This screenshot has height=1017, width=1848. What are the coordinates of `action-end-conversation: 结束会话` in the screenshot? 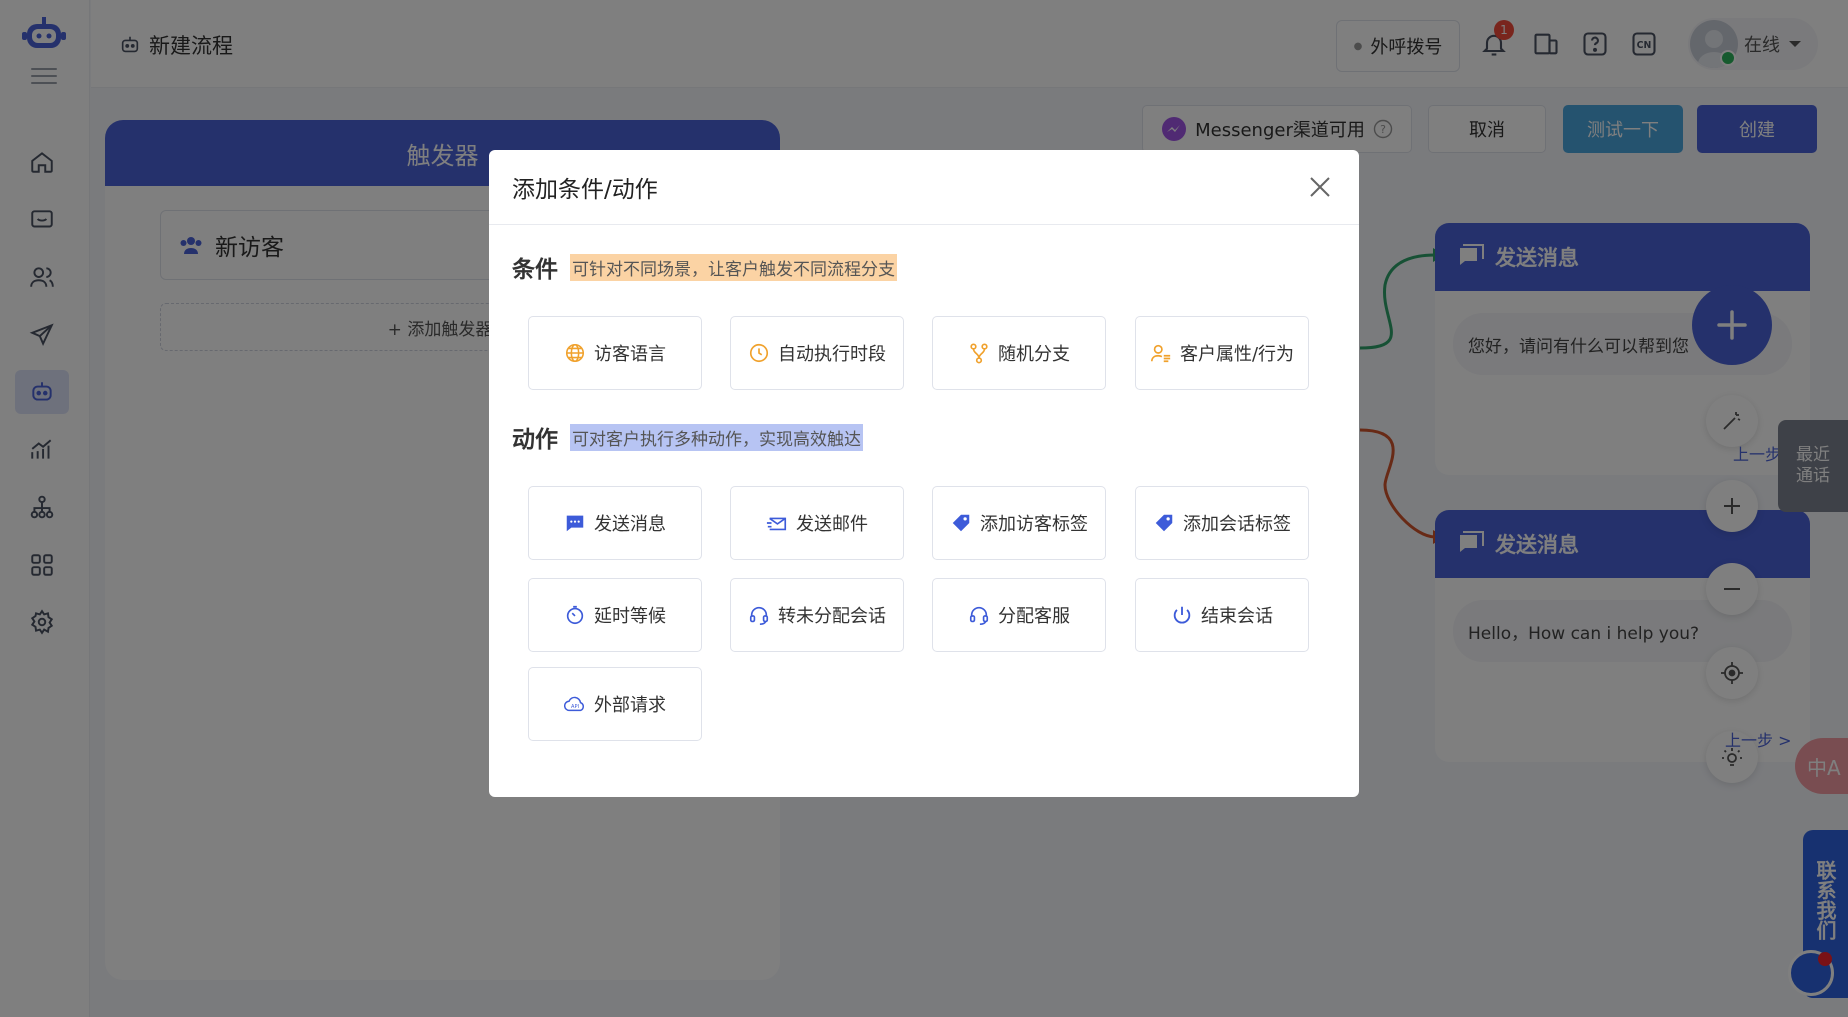 It's located at (1222, 615).